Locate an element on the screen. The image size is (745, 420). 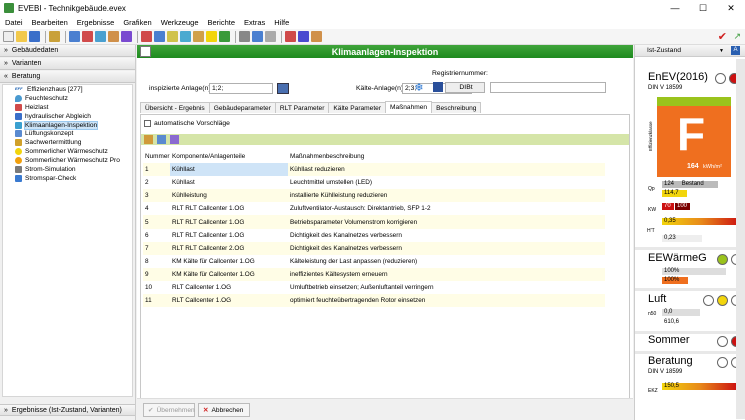
export-icon is located at coordinates (270, 36).